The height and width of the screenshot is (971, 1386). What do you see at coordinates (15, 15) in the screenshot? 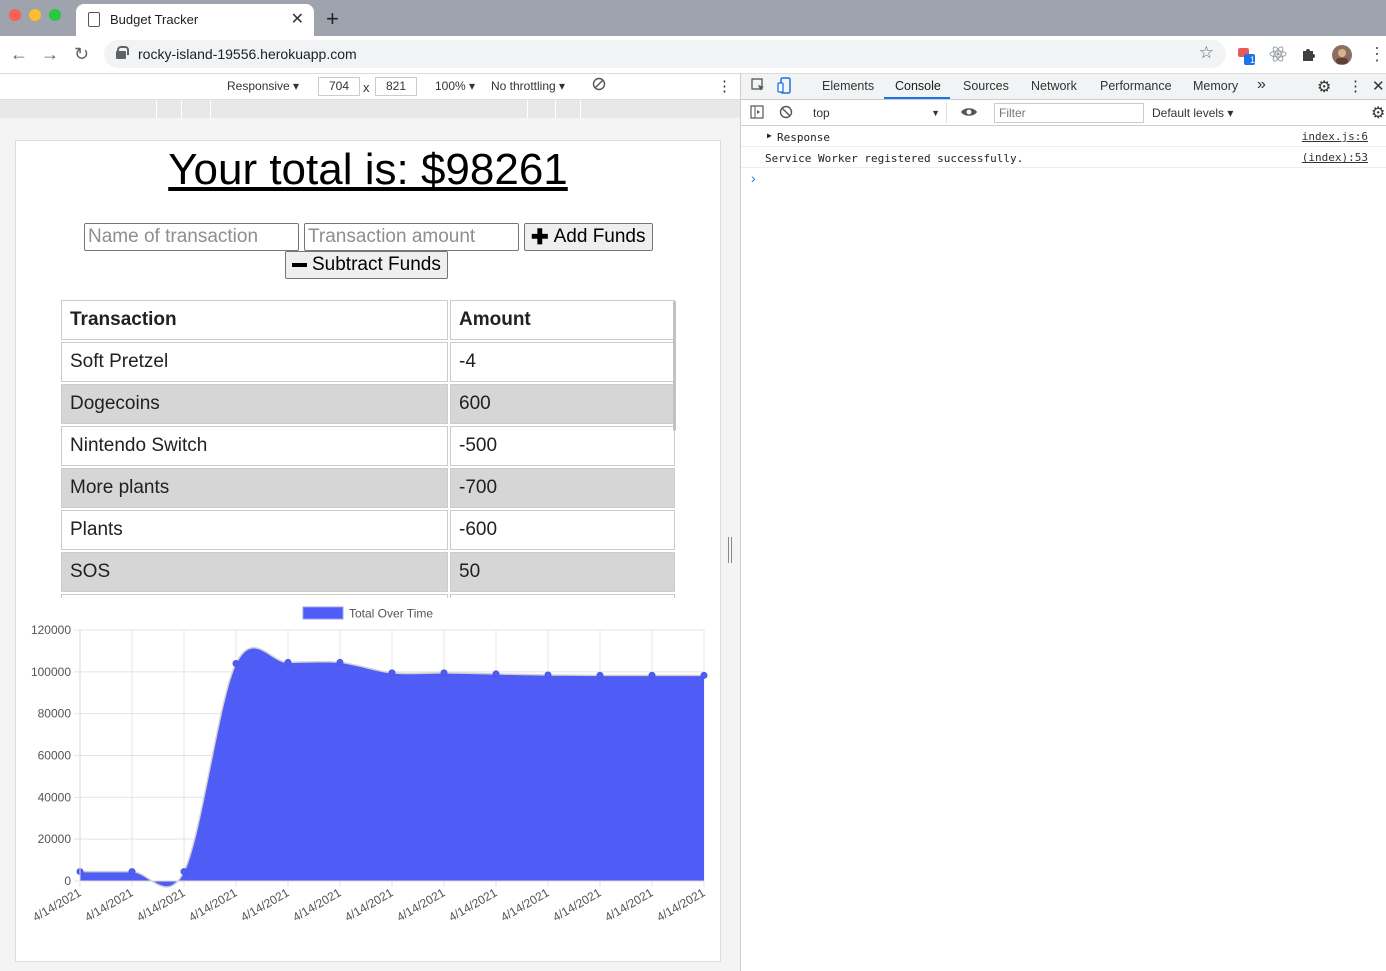
I see `close-window-button` at bounding box center [15, 15].